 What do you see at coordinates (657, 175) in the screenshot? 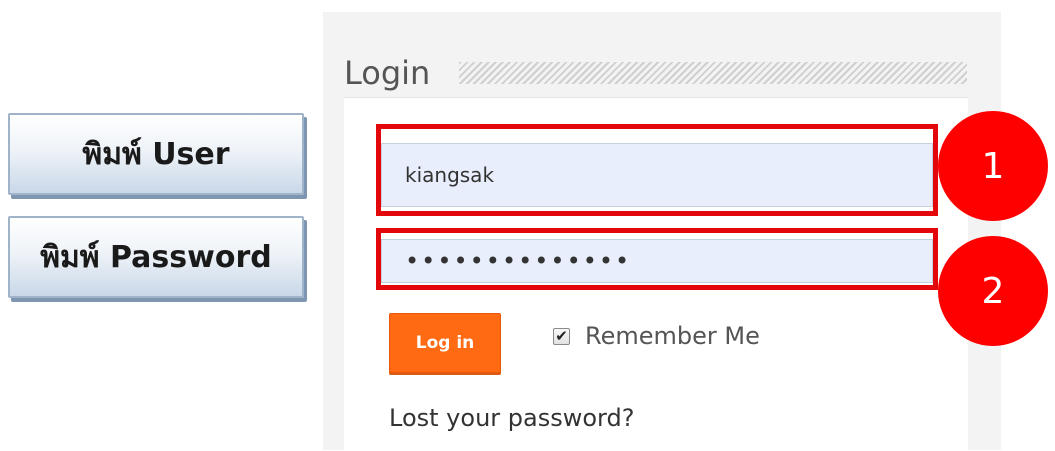
I see `username-input` at bounding box center [657, 175].